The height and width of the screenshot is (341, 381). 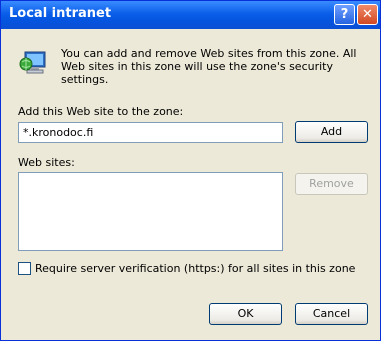 I want to click on title-bar: Local intranet ? ✕, so click(x=190, y=15).